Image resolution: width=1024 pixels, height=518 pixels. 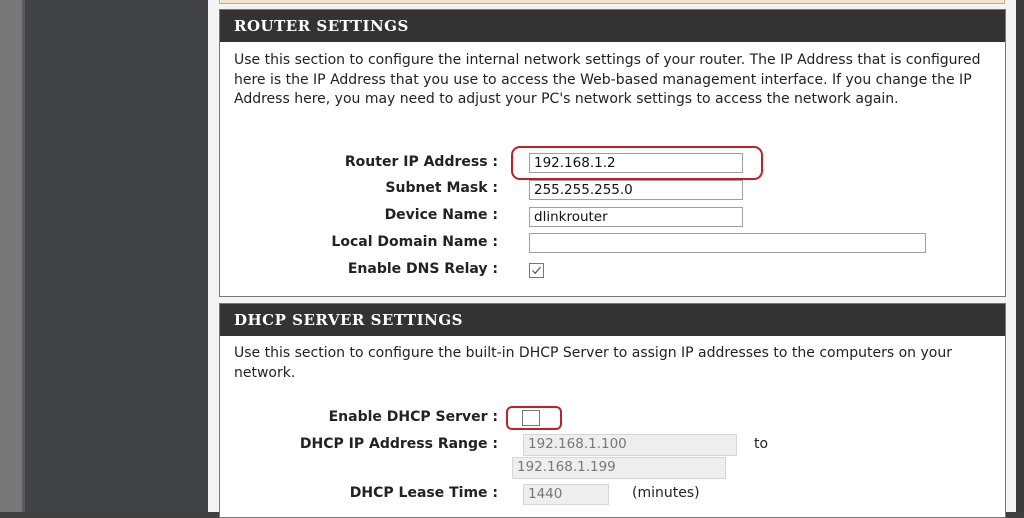 I want to click on subnet-mask-label: Subnet Mask :, so click(x=441, y=188).